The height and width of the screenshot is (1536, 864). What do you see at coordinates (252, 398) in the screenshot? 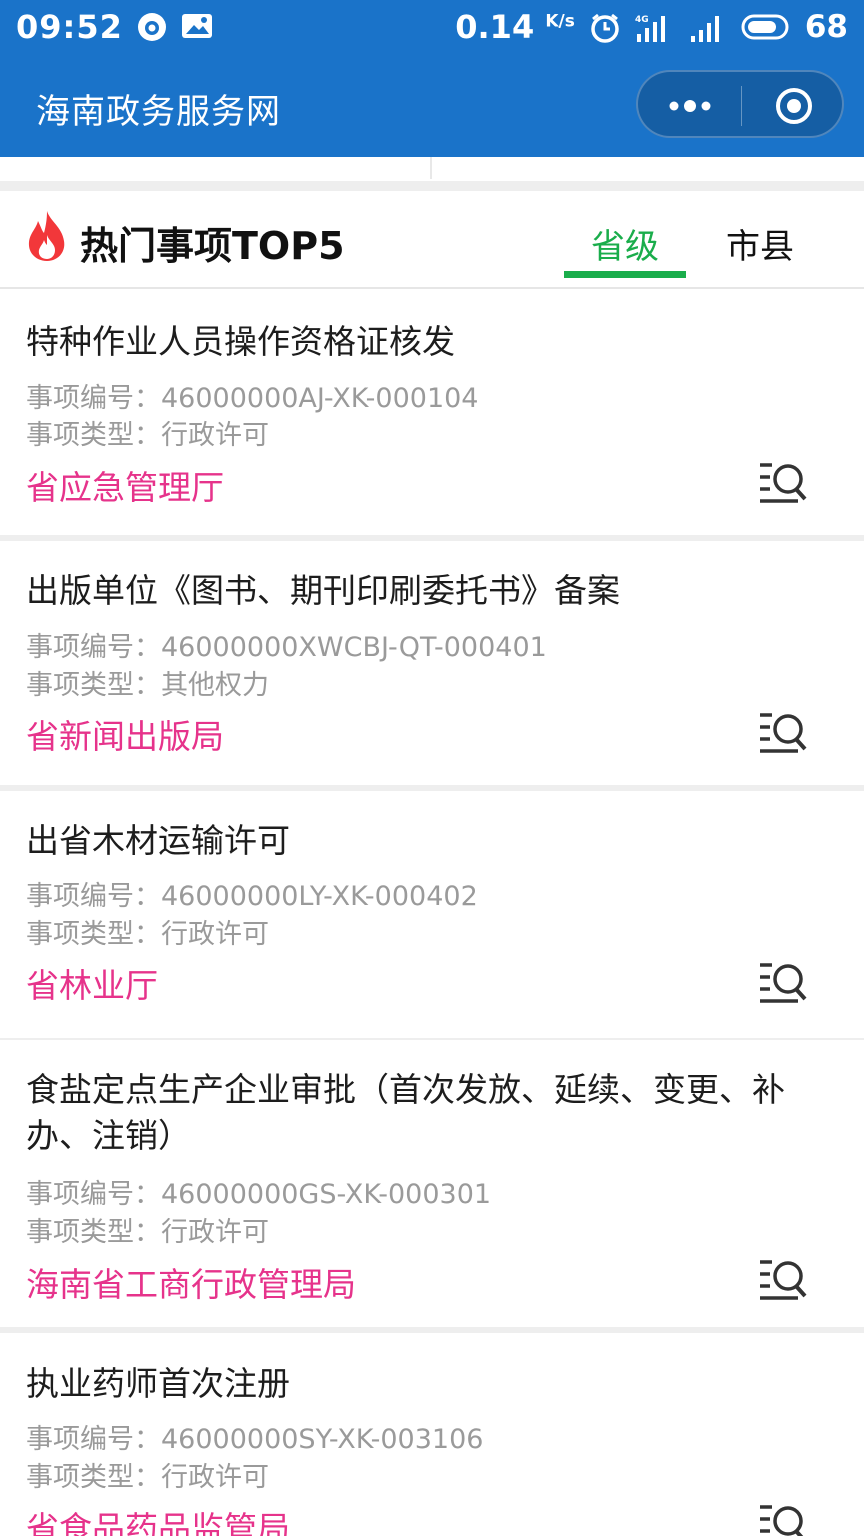
I see `item-code: 事项编号：46000000AJ-XK-000104` at bounding box center [252, 398].